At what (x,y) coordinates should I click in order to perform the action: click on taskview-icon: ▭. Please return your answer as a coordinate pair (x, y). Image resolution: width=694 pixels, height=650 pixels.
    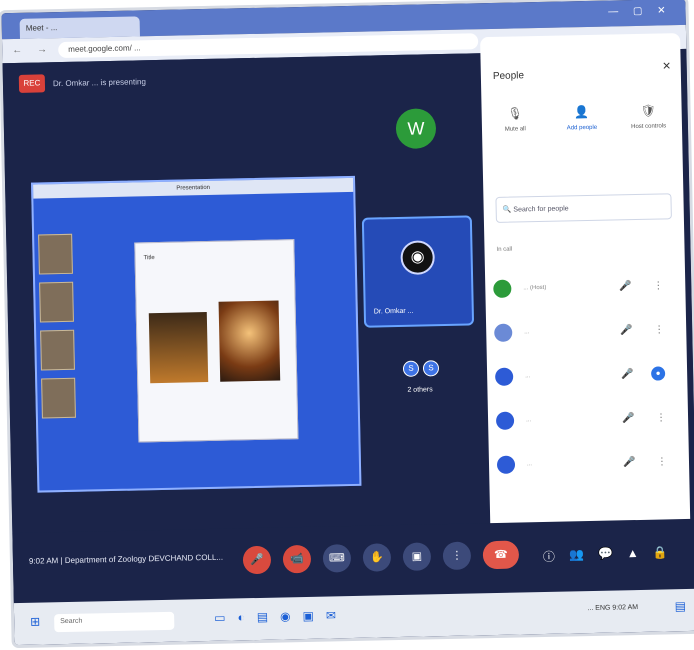
    Looking at the image, I should click on (220, 618).